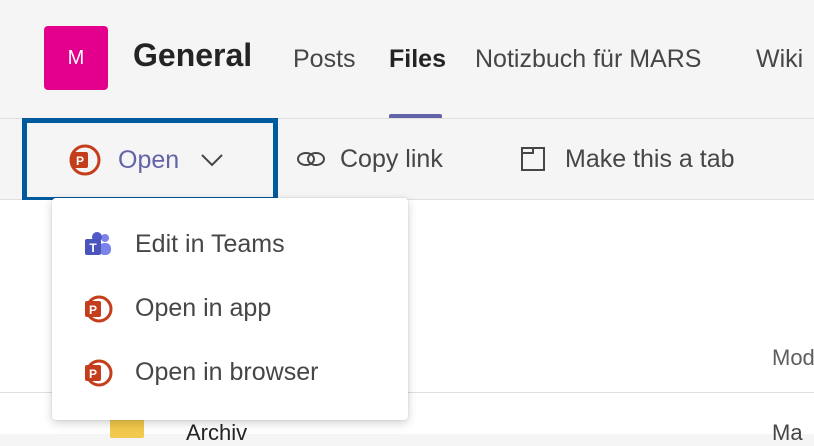  I want to click on menu-item-open-in-app: P Open in app, so click(230, 308).